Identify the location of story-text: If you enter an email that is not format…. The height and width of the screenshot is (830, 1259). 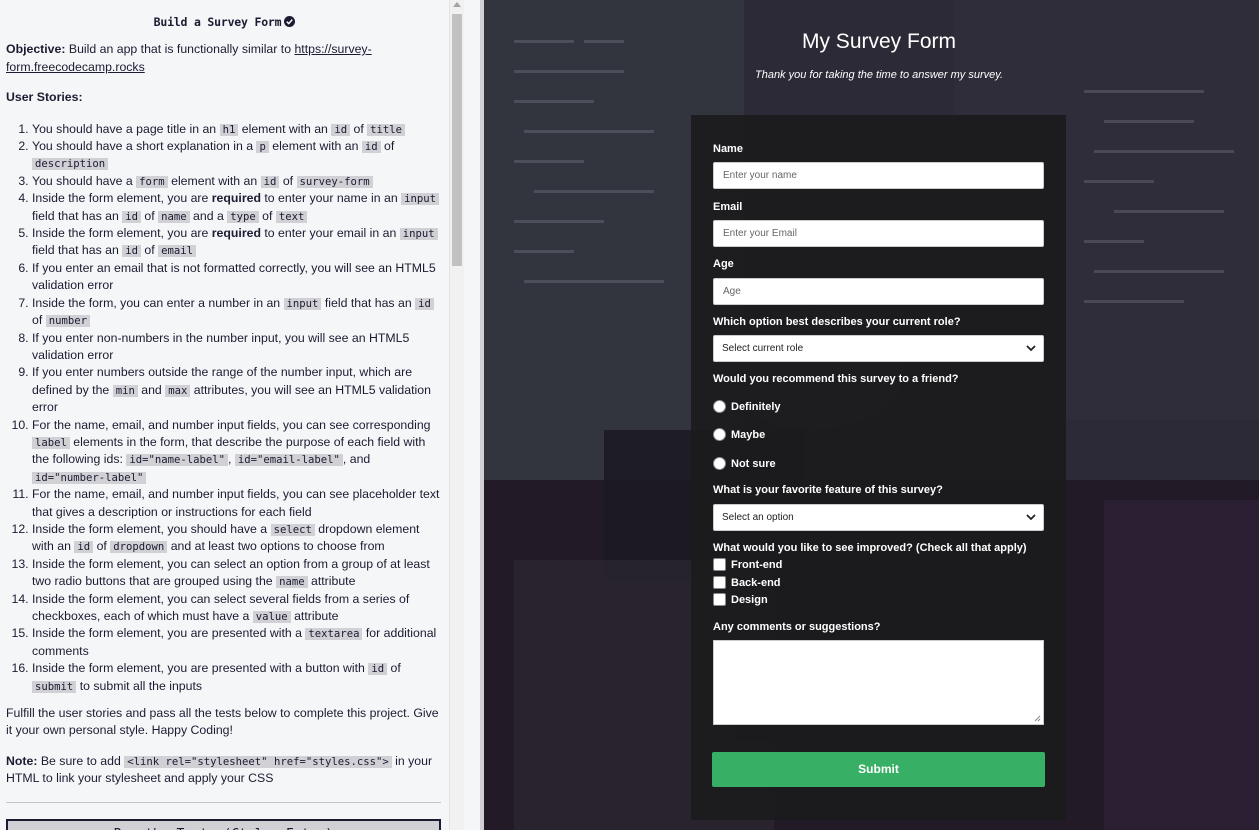
(234, 276).